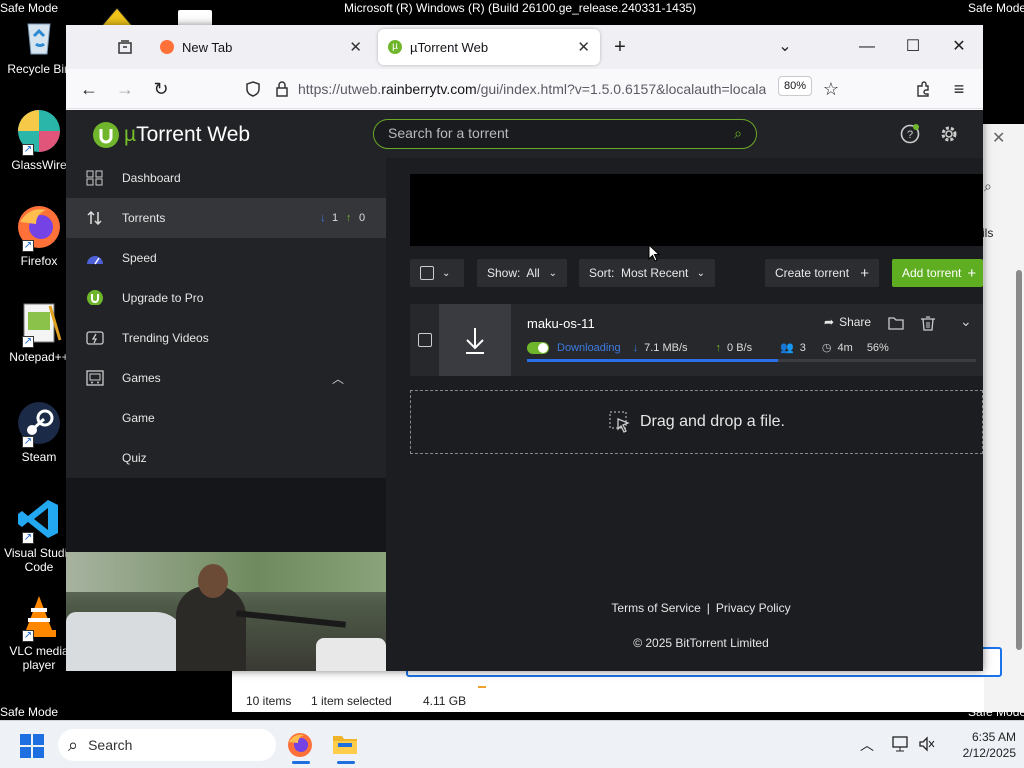 The height and width of the screenshot is (768, 1024). Describe the element at coordinates (826, 348) in the screenshot. I see `clock-icon: ◷` at that location.